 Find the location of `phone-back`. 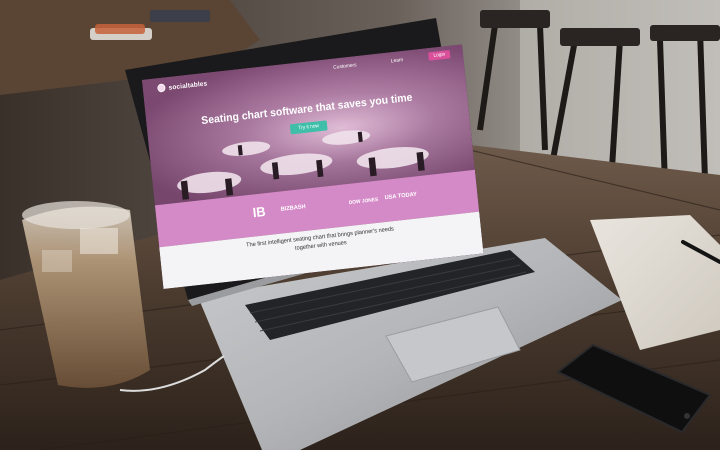

phone-back is located at coordinates (180, 16).